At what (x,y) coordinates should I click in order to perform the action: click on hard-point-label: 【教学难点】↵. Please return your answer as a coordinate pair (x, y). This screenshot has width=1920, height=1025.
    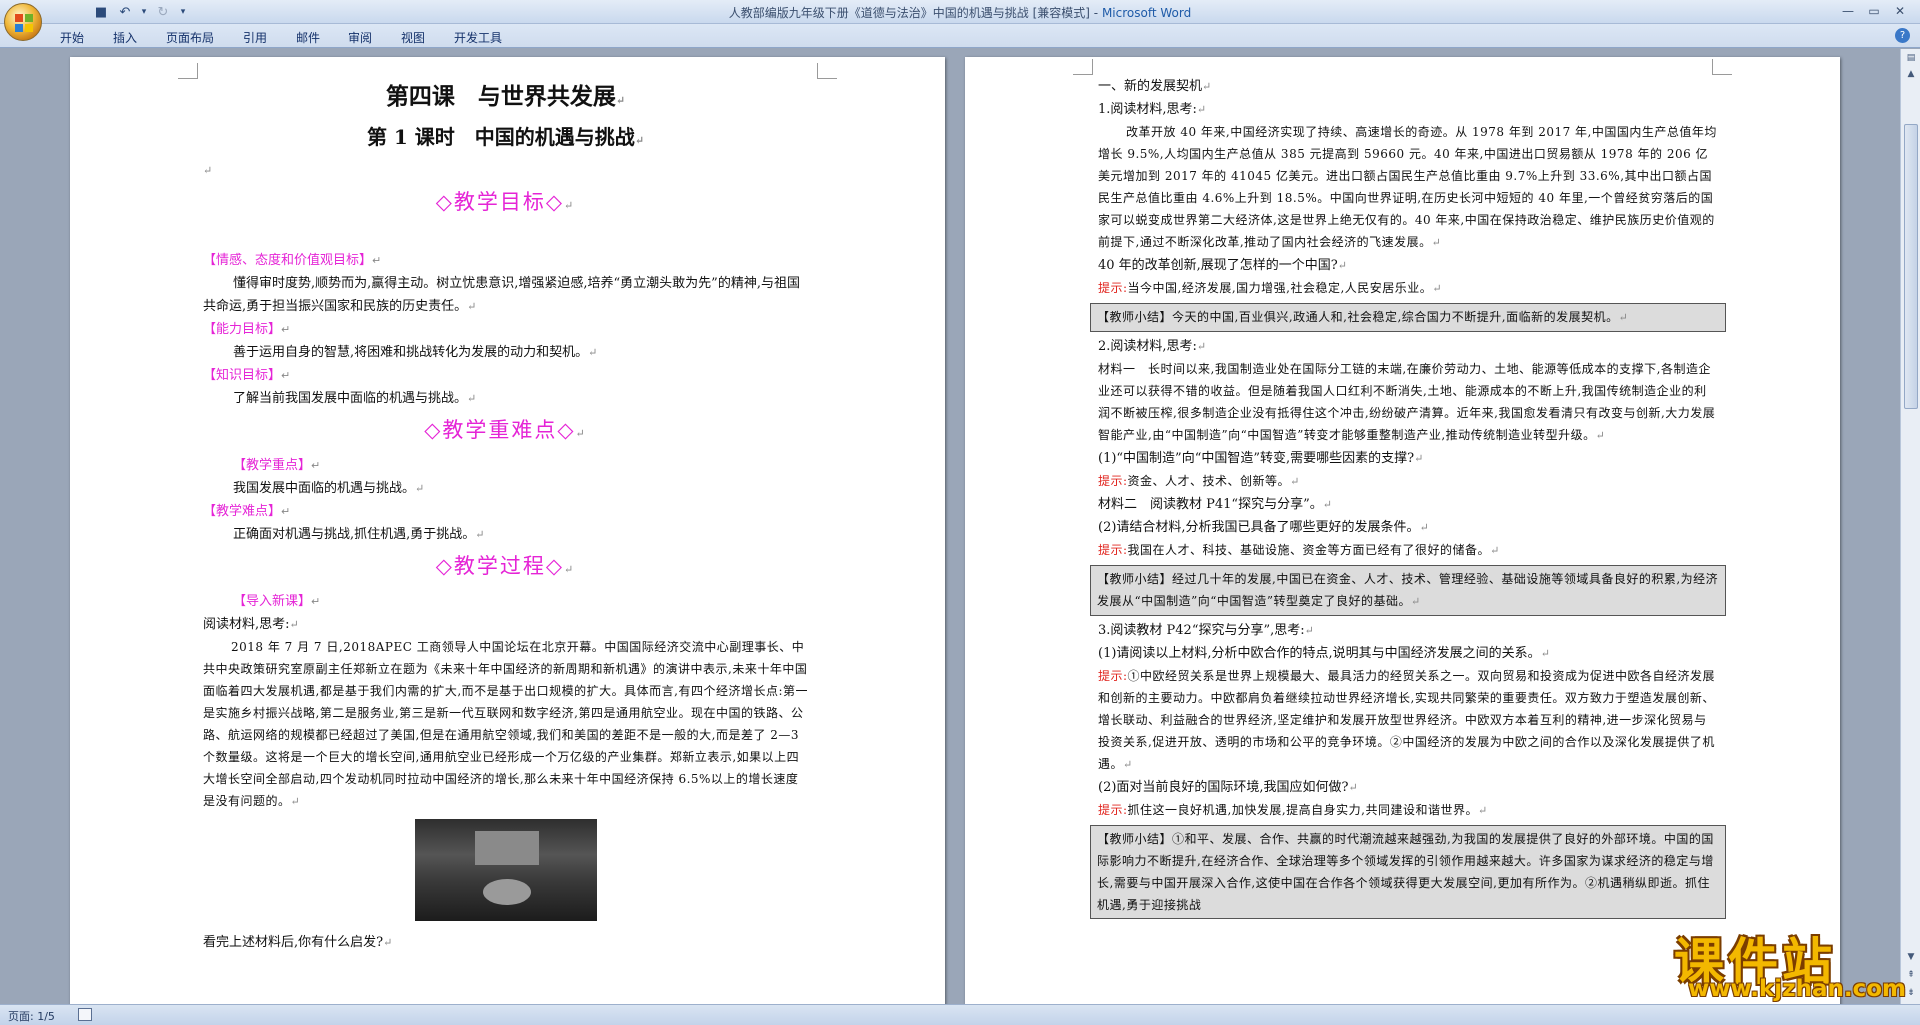
    Looking at the image, I should click on (247, 511).